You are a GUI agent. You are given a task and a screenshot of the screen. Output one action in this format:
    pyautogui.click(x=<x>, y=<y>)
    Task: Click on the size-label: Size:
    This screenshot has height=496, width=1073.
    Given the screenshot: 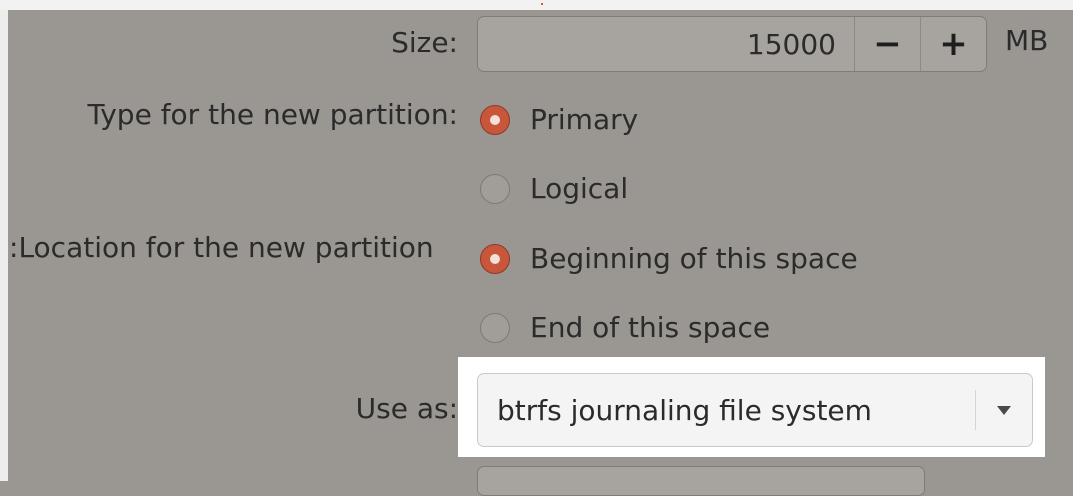 What is the action you would take?
    pyautogui.click(x=424, y=42)
    